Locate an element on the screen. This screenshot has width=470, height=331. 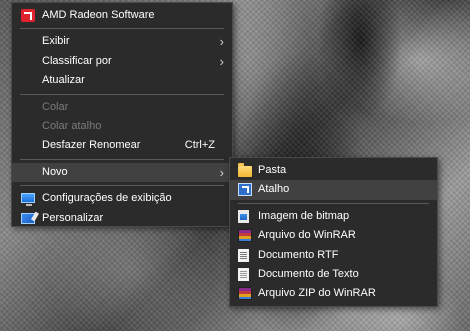
submenu-item-atalho: Atalho is located at coordinates (333, 190).